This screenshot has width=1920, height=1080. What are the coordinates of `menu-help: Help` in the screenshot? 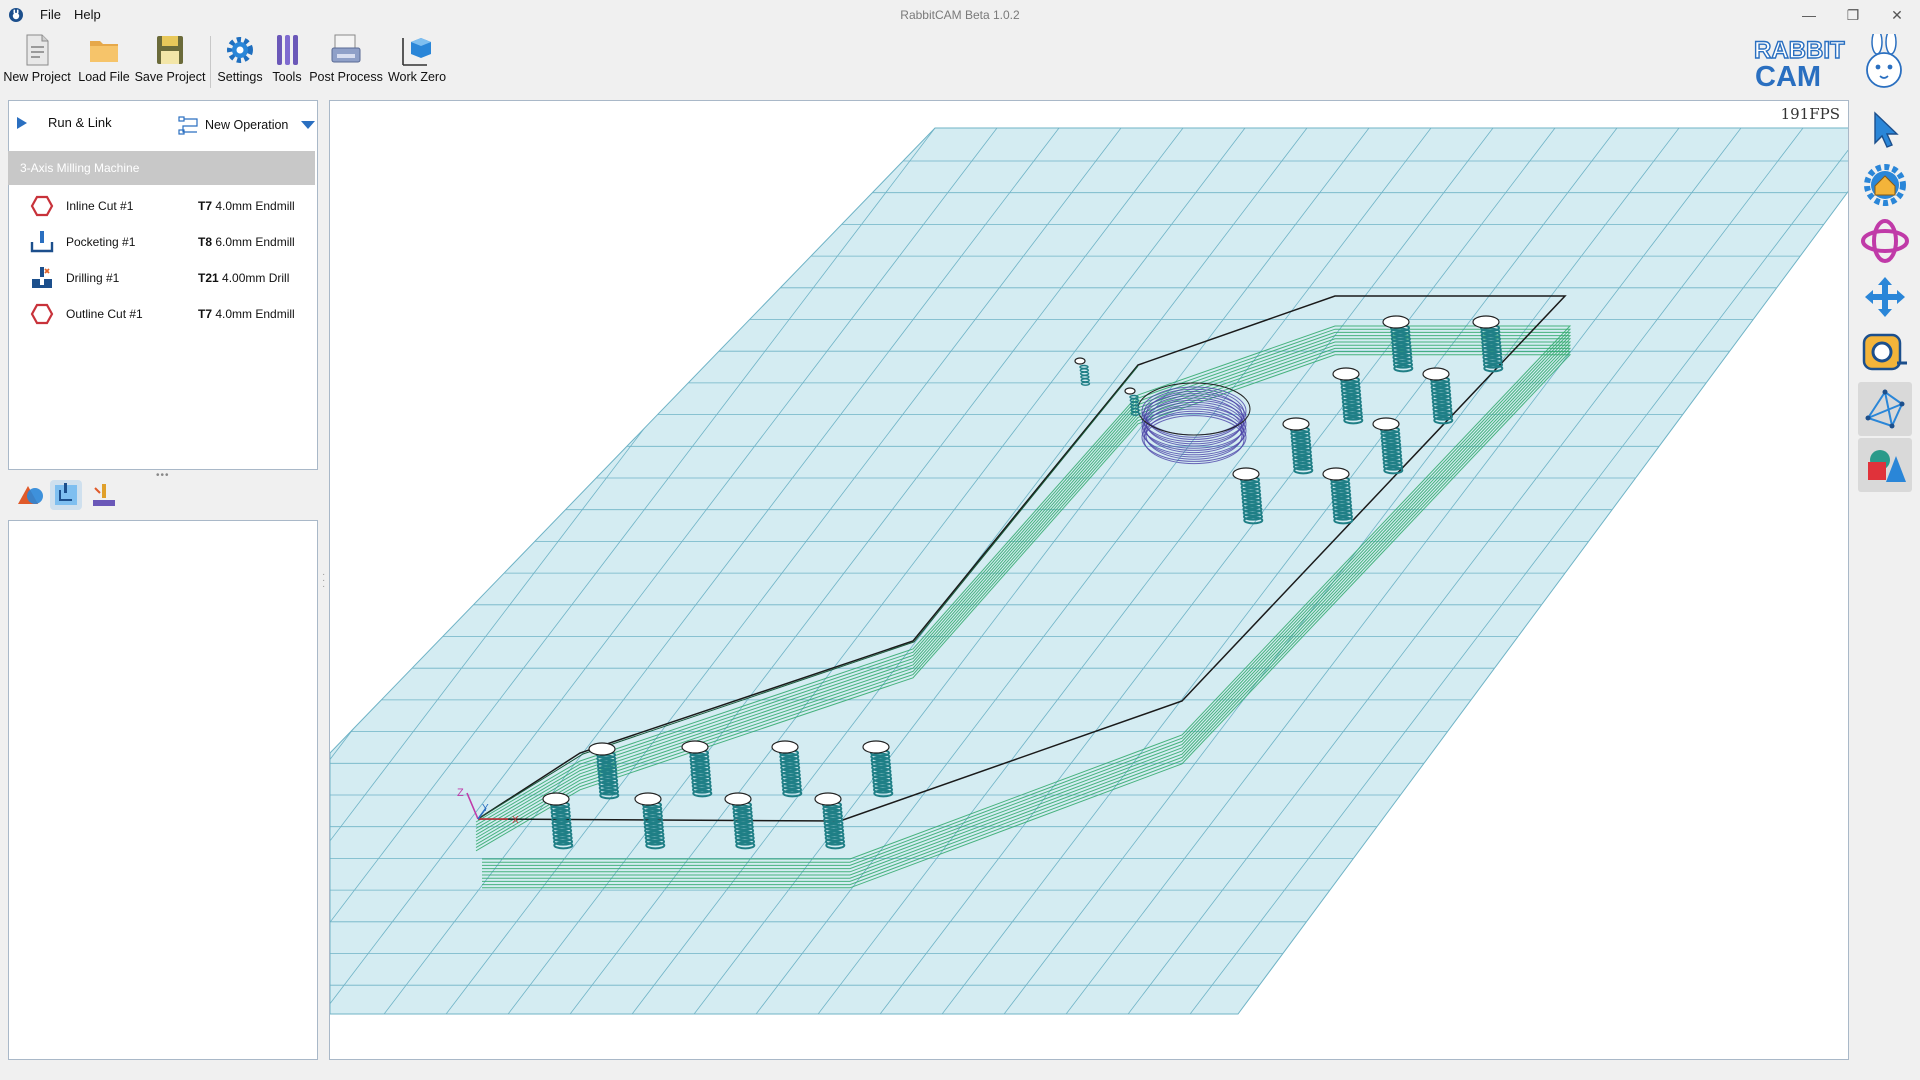 It's located at (87, 14).